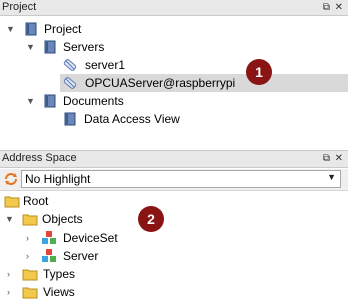  I want to click on highlight-select-value: No Highlight, so click(58, 179).